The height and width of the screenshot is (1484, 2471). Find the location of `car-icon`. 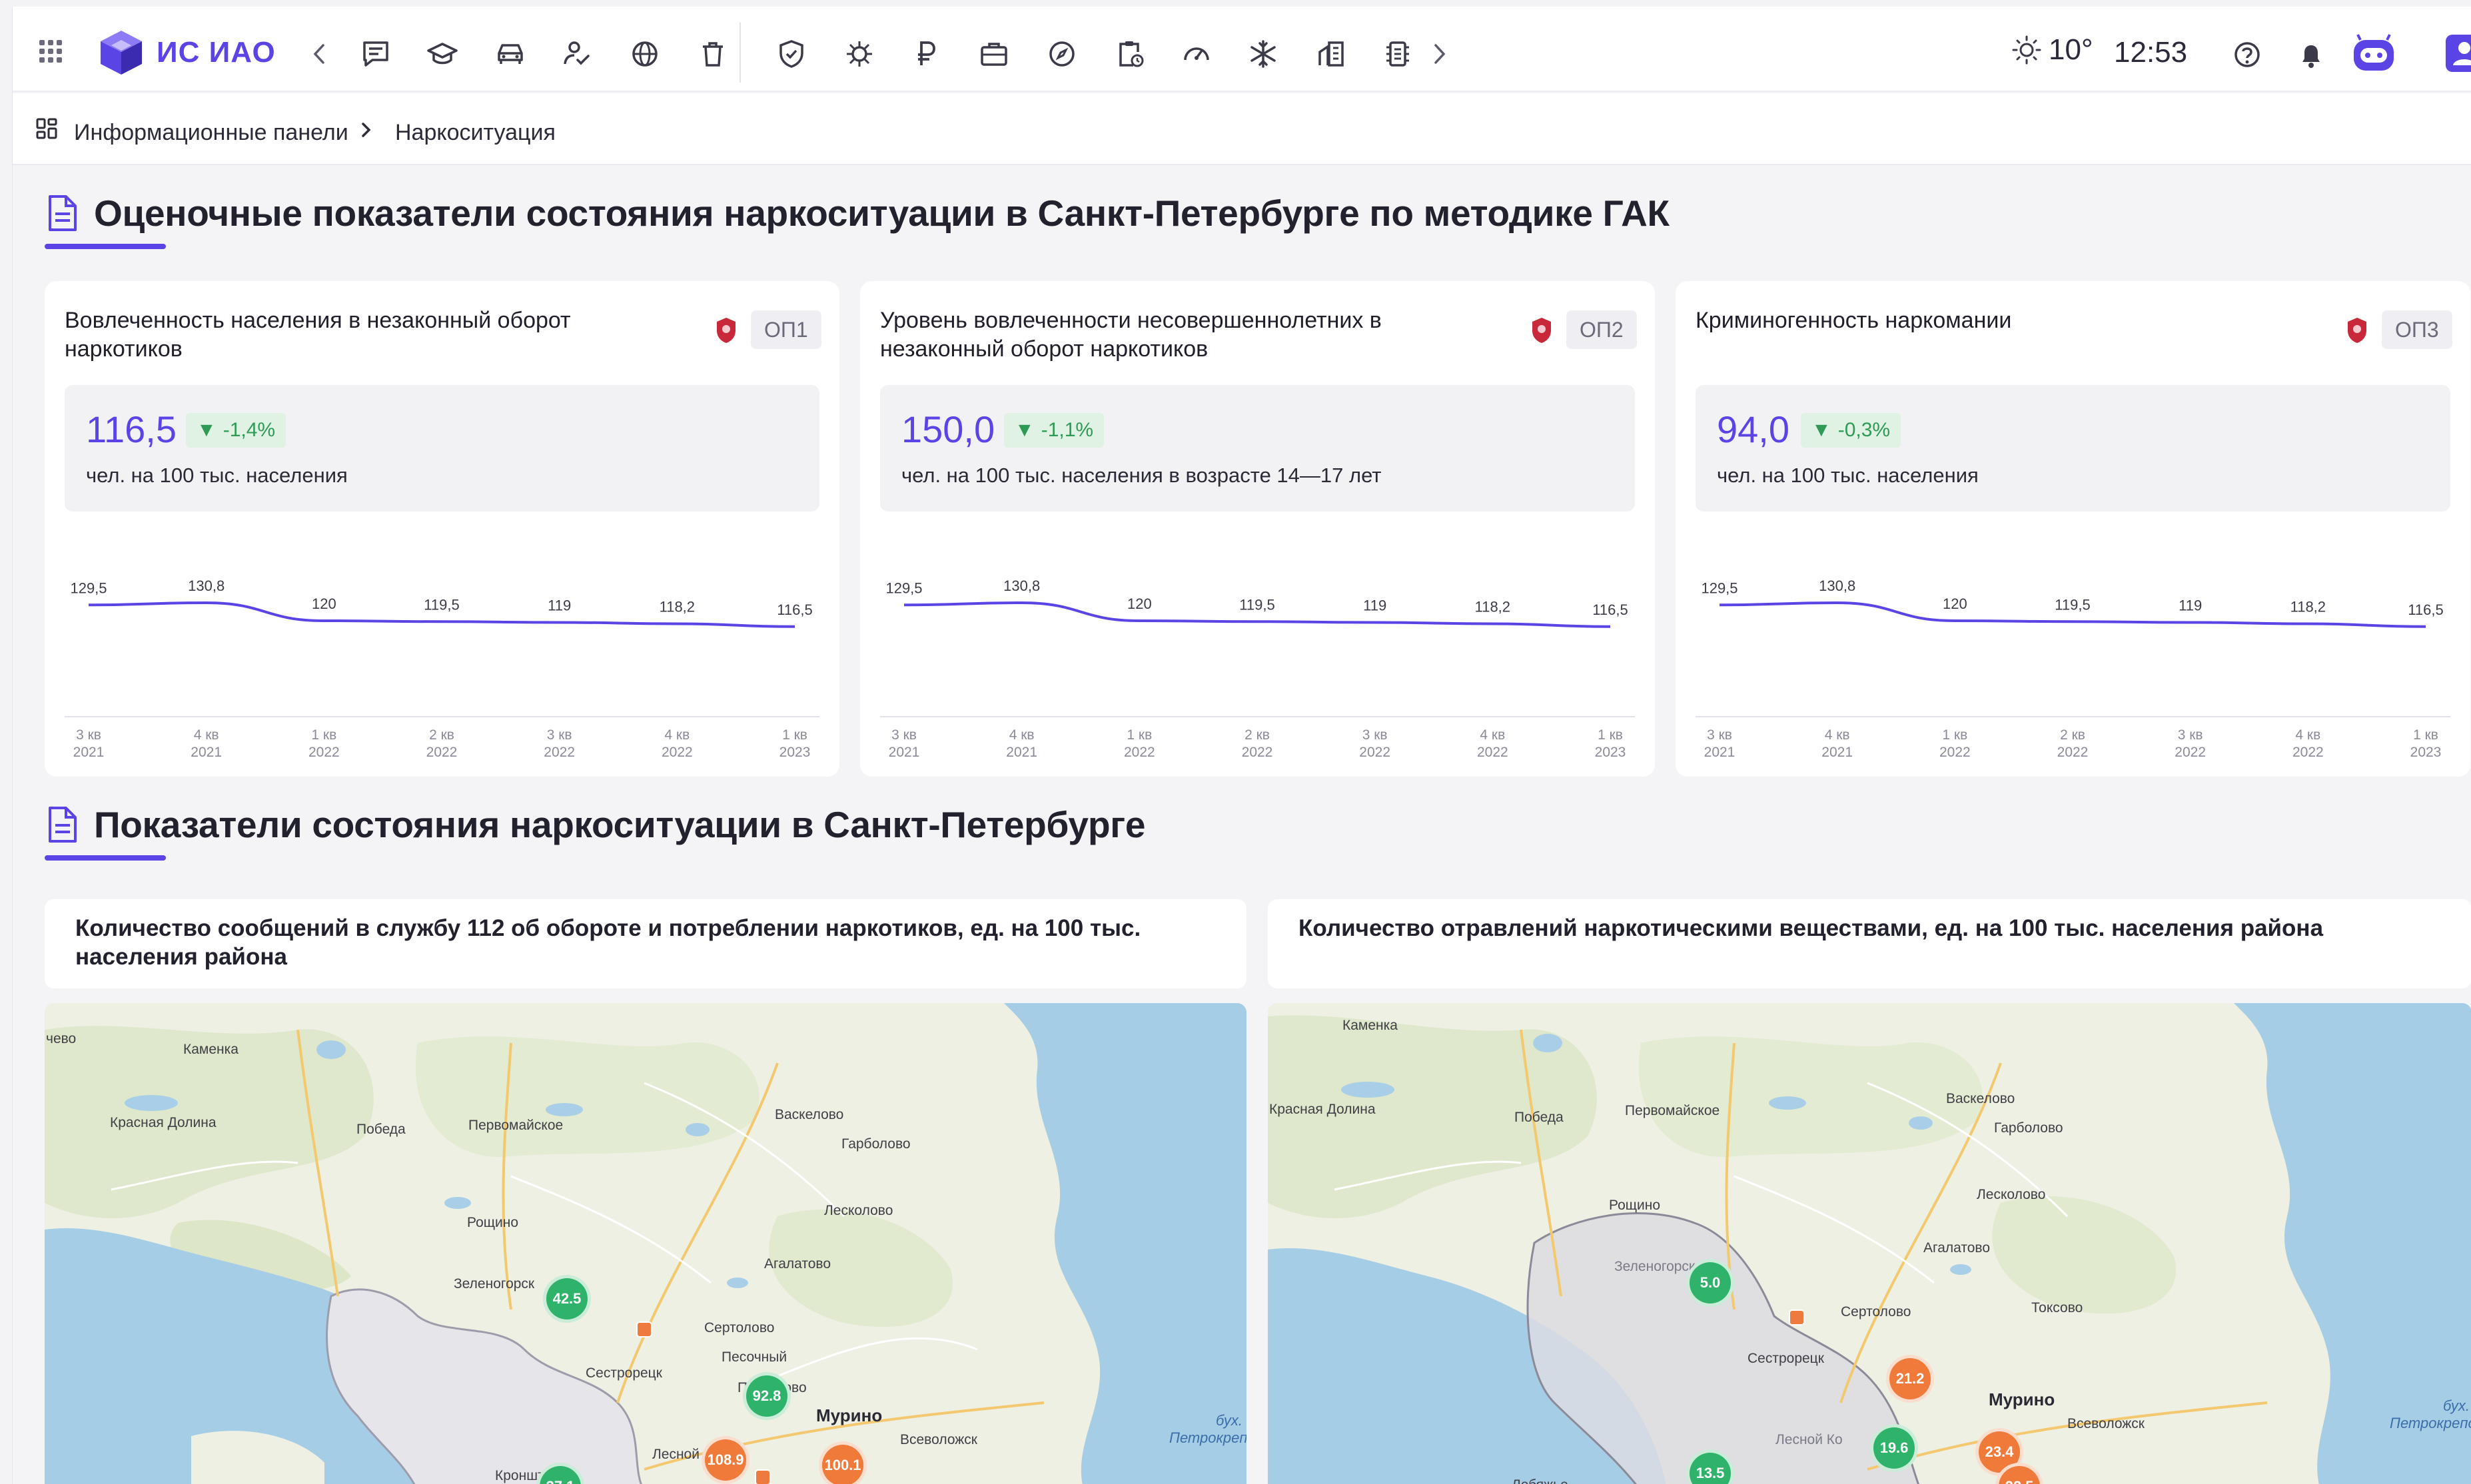

car-icon is located at coordinates (510, 54).